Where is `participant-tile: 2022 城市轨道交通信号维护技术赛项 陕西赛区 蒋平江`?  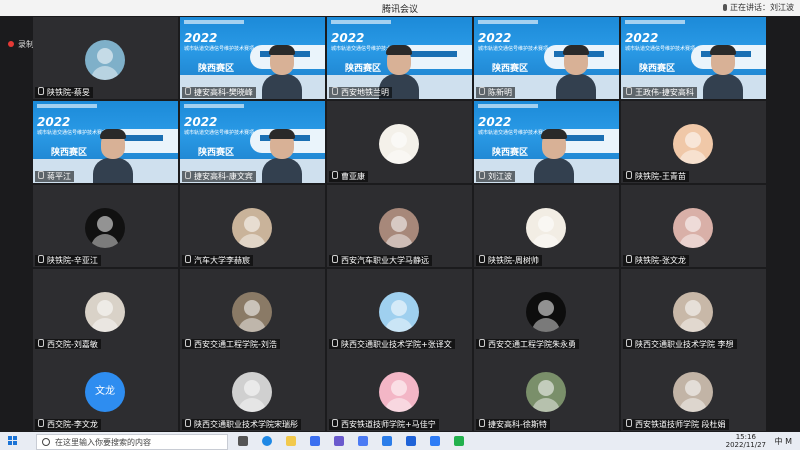
participant-tile: 2022 城市轨道交通信号维护技术赛项 陕西赛区 蒋平江 is located at coordinates (105, 142).